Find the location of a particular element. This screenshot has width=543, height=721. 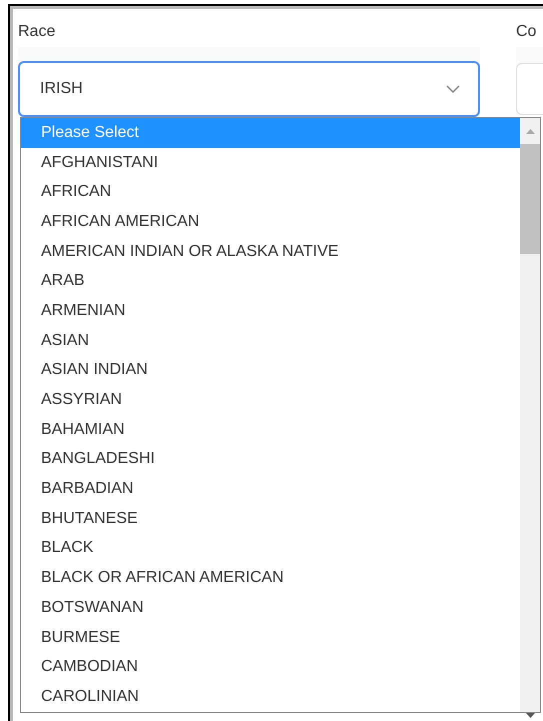

dropdown-option: AFRICAN is located at coordinates (270, 192).